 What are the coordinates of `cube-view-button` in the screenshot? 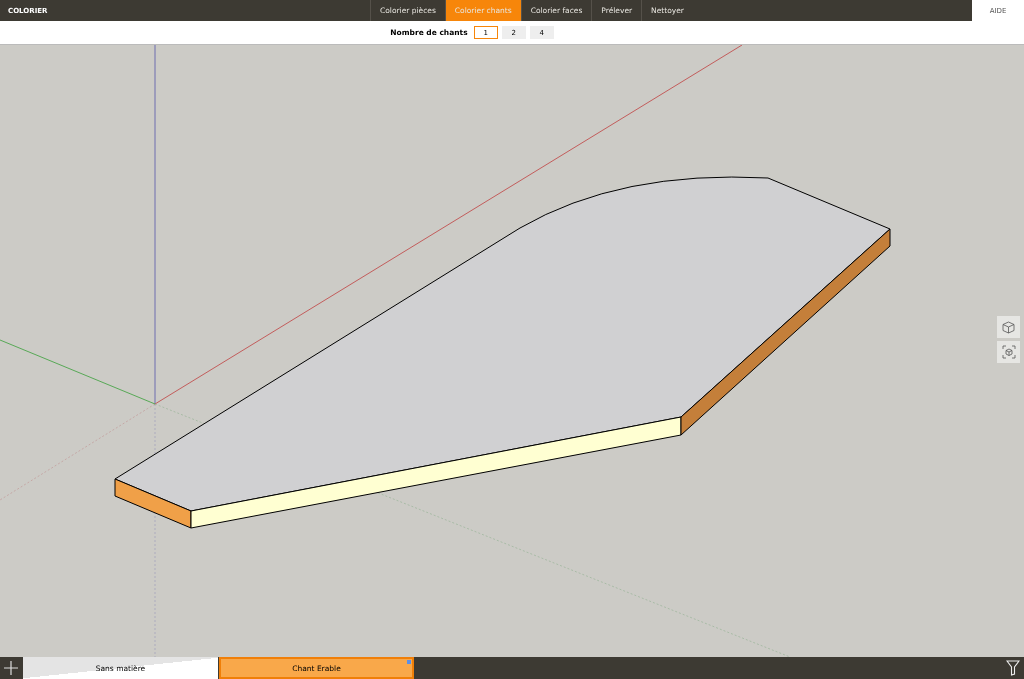 It's located at (1008, 327).